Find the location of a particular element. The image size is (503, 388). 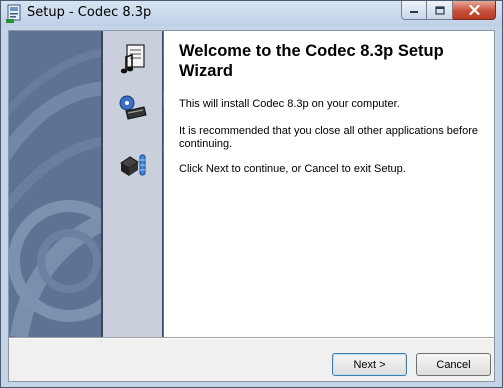

close-button is located at coordinates (474, 10).